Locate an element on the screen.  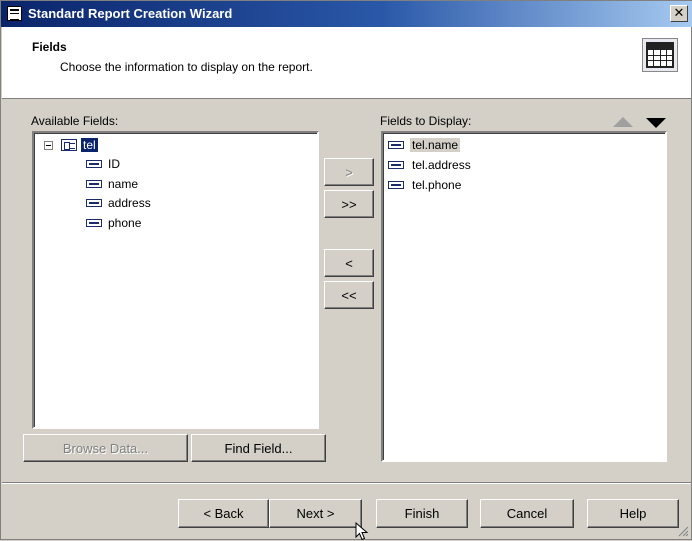
list-item: tel.phone is located at coordinates (425, 185).